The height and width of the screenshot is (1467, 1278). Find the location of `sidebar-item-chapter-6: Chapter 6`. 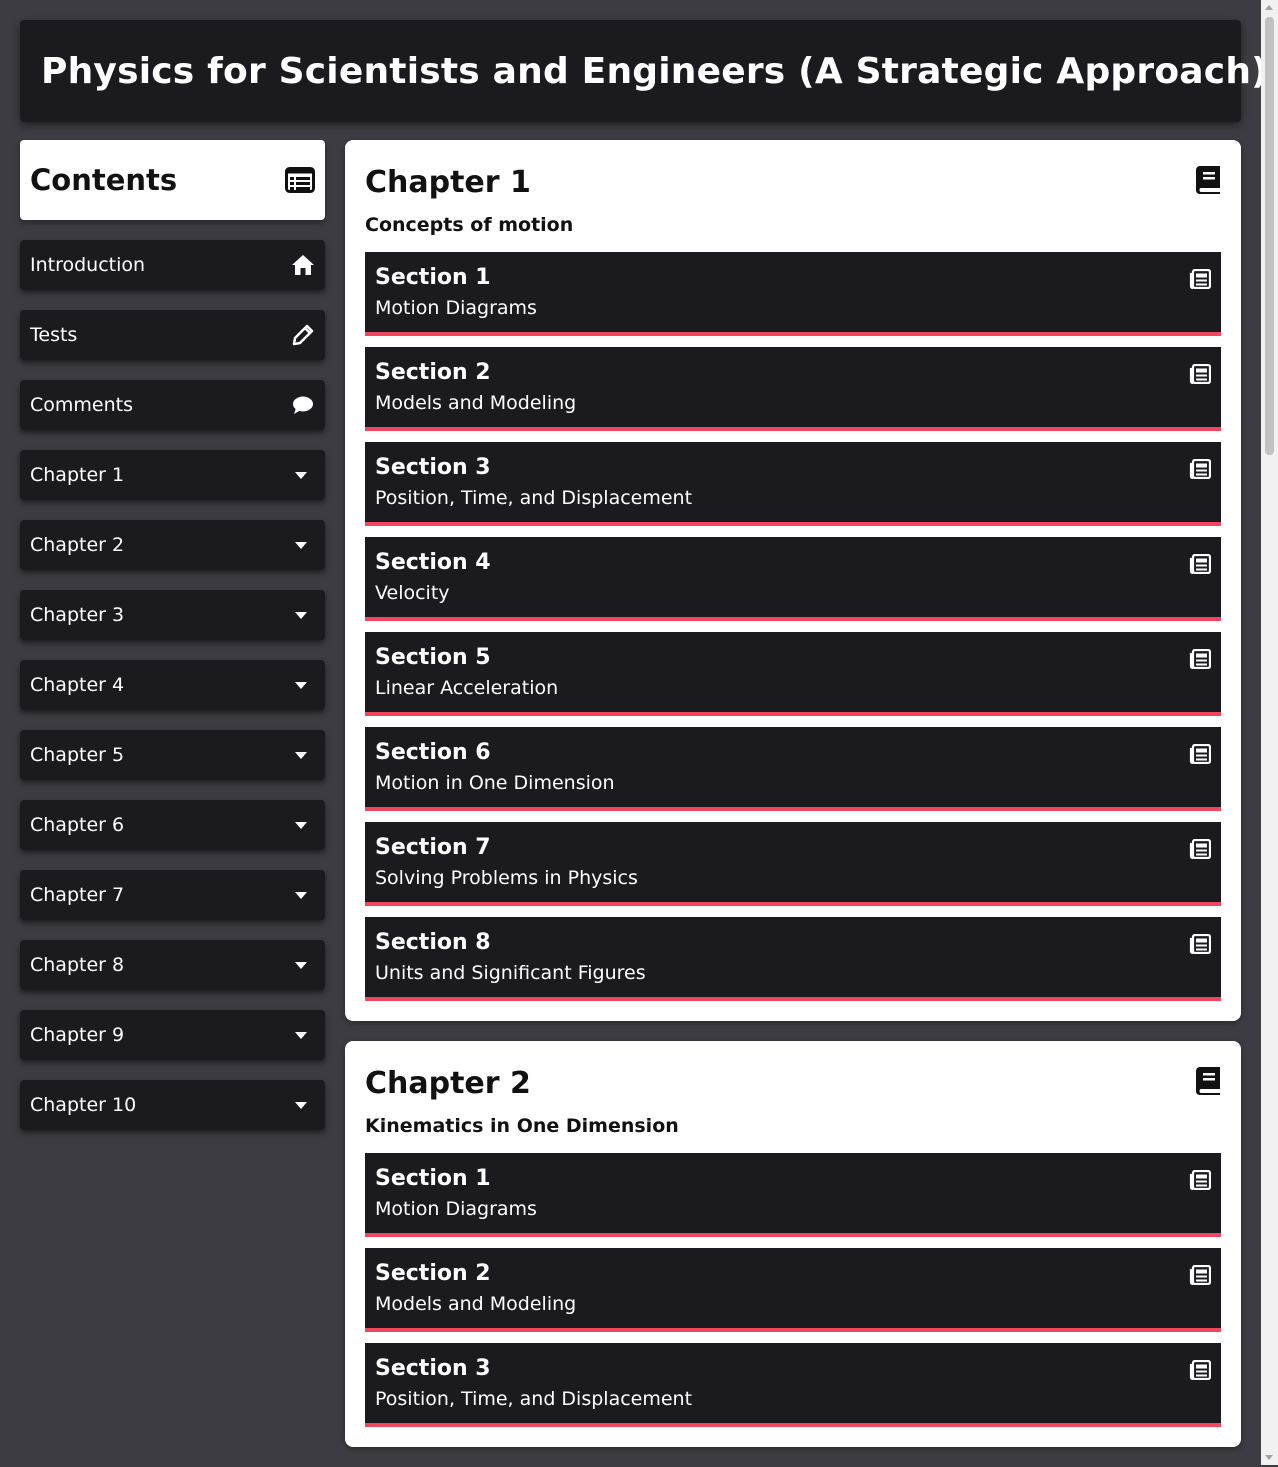

sidebar-item-chapter-6: Chapter 6 is located at coordinates (172, 825).